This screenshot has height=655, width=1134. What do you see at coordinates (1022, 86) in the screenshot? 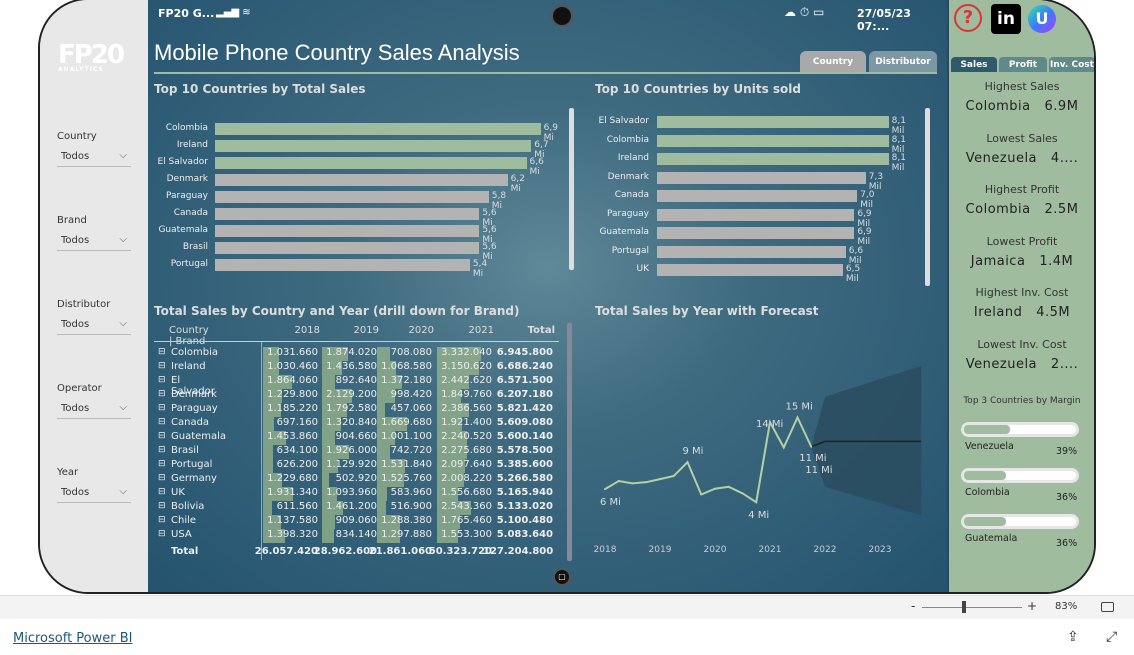
I see `kpi-title: Highest Sales` at bounding box center [1022, 86].